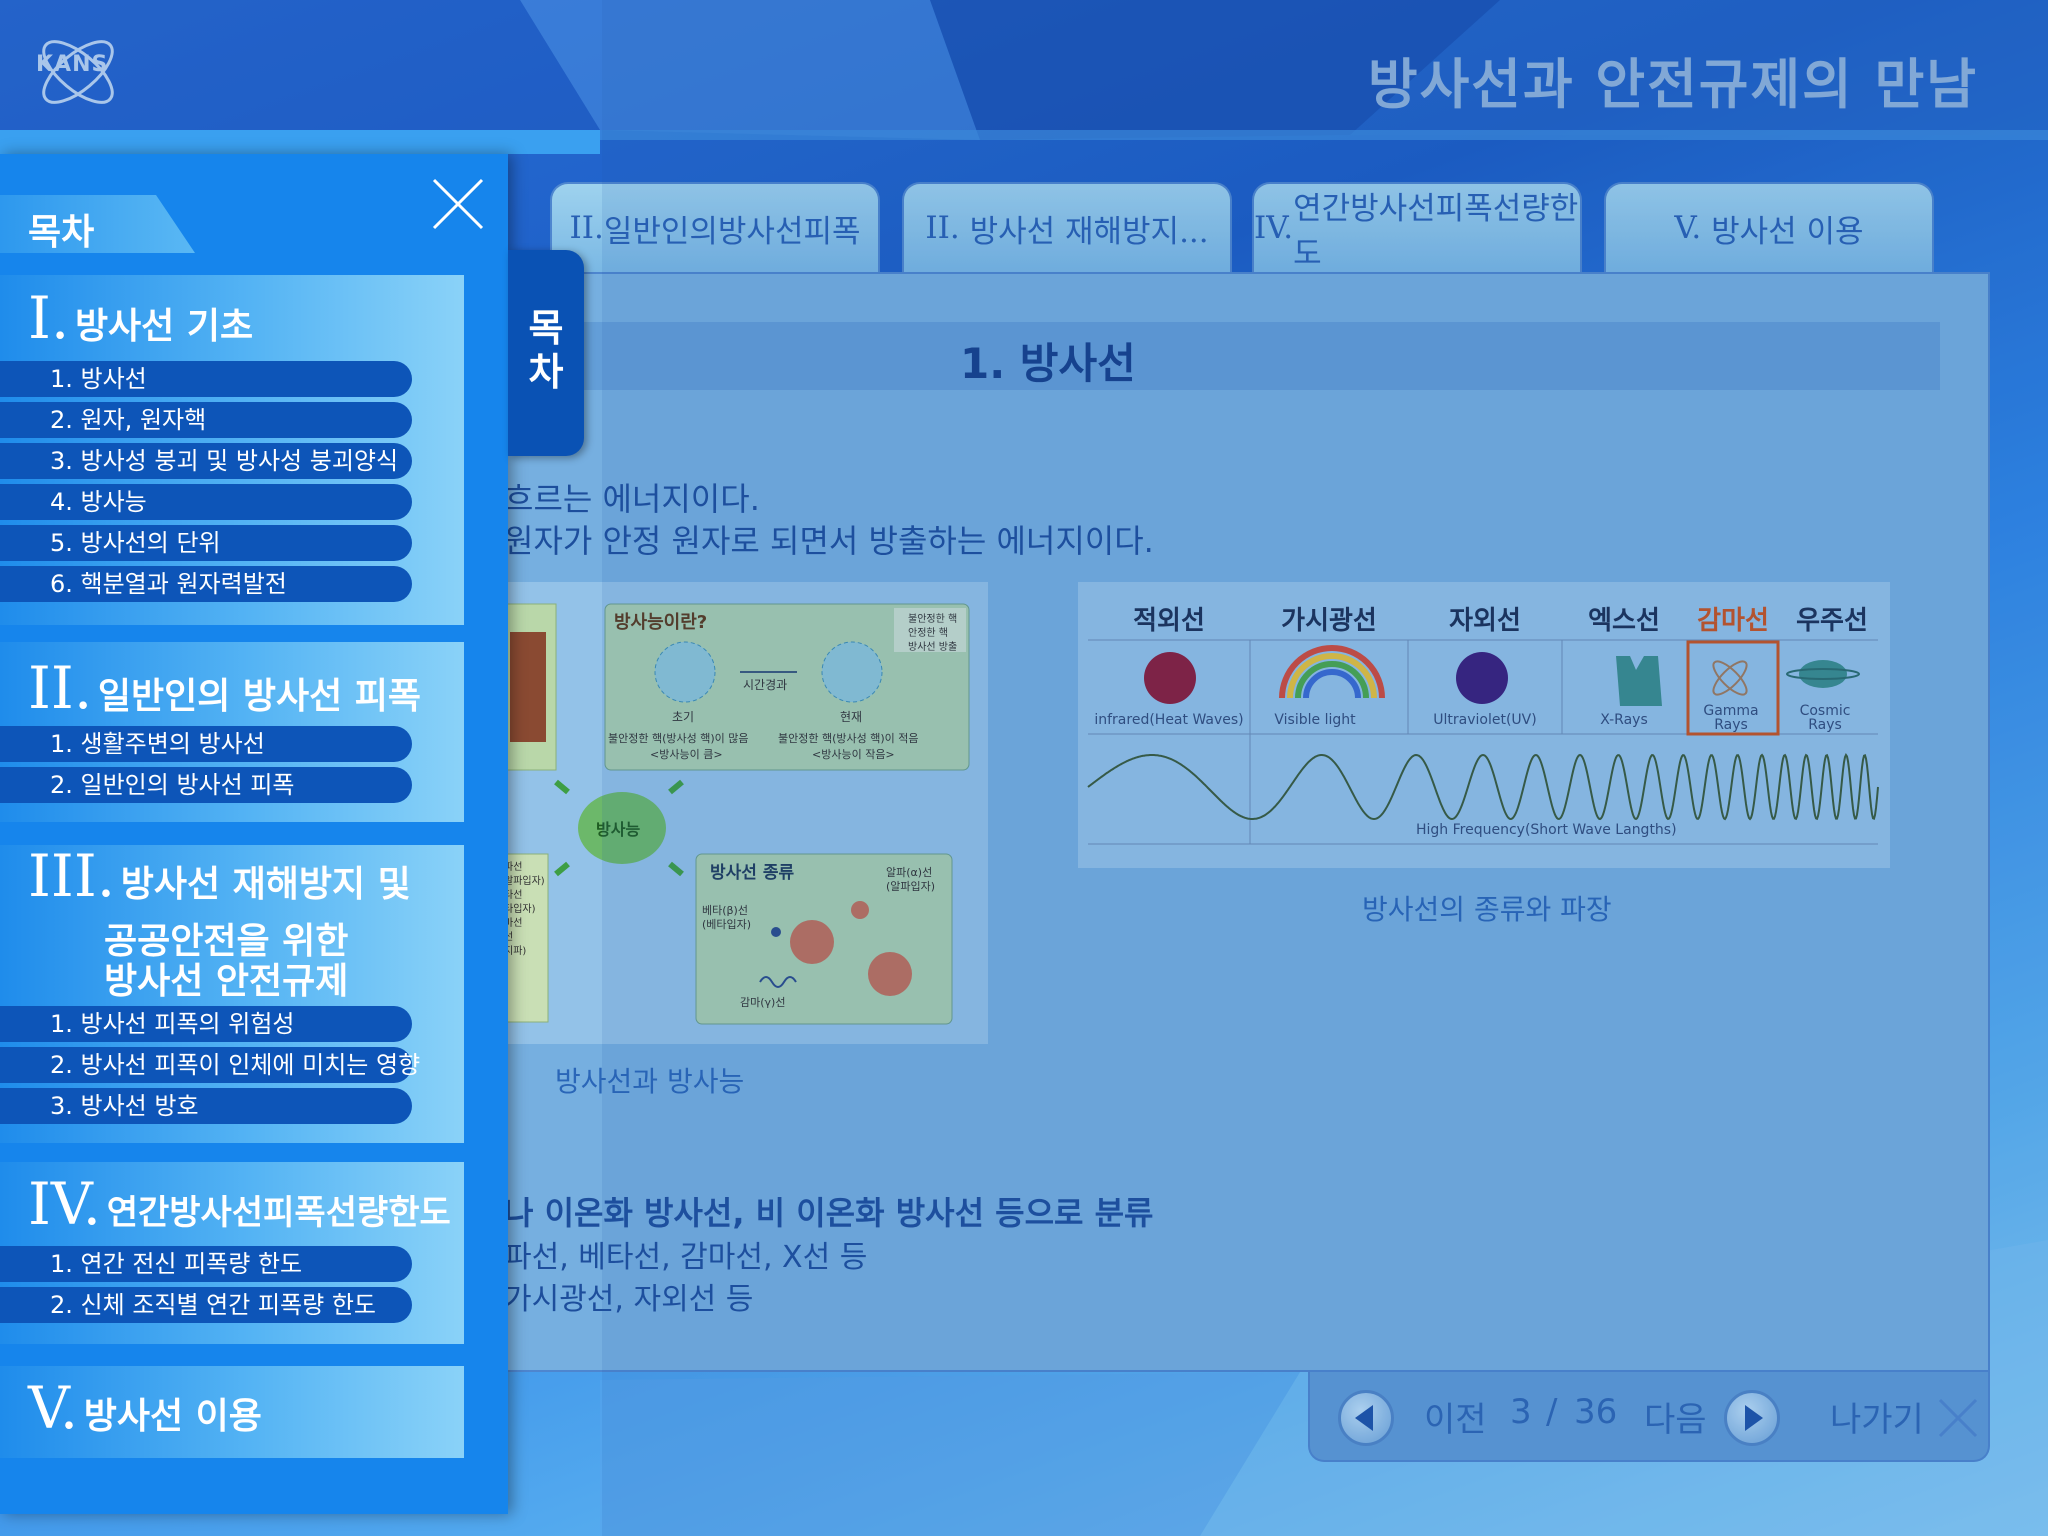 Image resolution: width=2048 pixels, height=1536 pixels. What do you see at coordinates (206, 1106) in the screenshot?
I see `toc-item-3-3: 3. 방사선 방호` at bounding box center [206, 1106].